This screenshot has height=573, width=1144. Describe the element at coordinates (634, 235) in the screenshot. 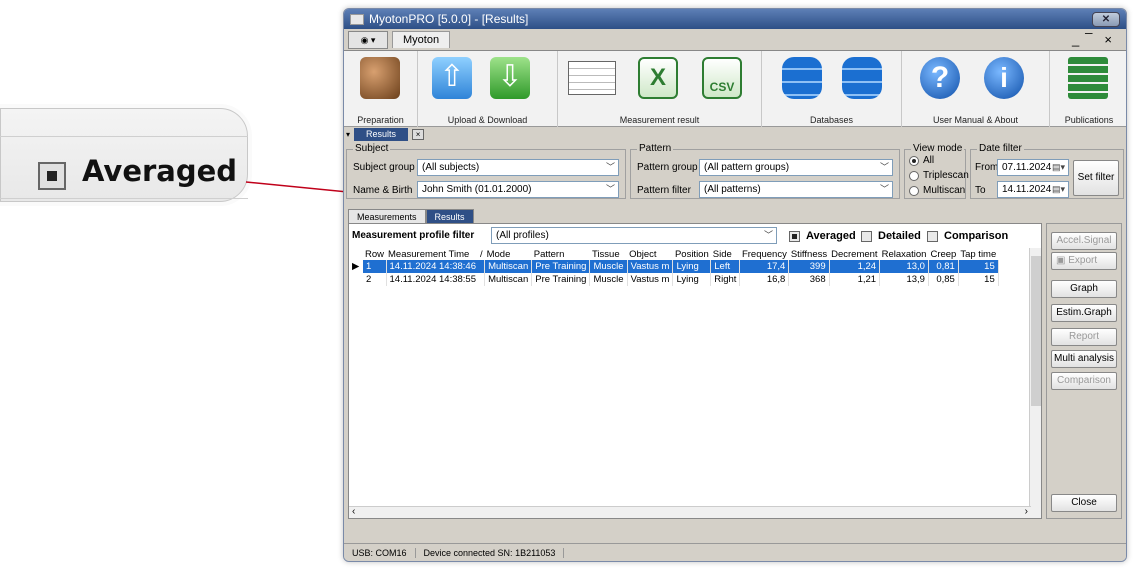

I see `profile-filter-select: (All profiles) ﹀` at that location.